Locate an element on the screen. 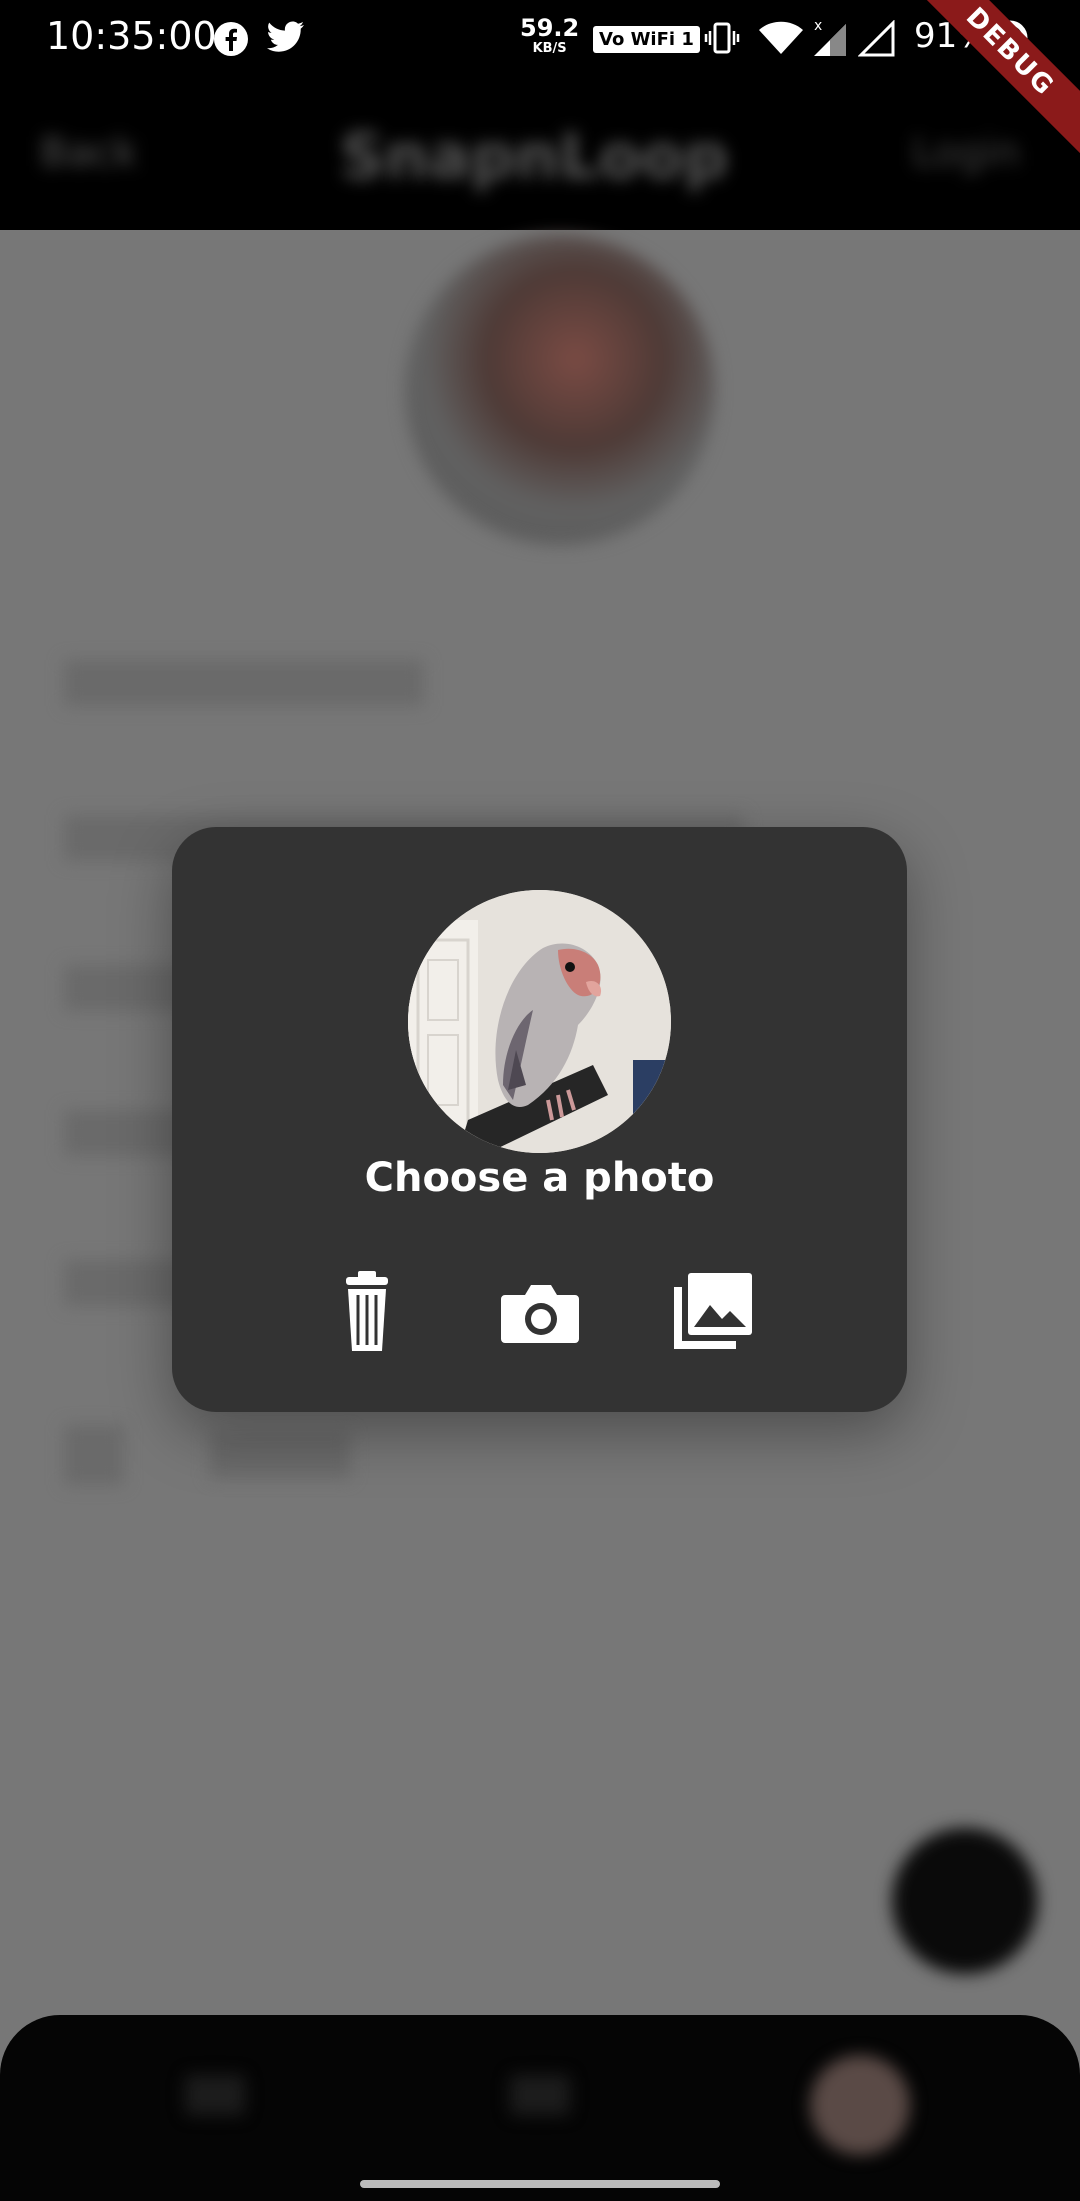 Image resolution: width=1080 pixels, height=2201 pixels. delete-photo-button is located at coordinates (367, 1312).